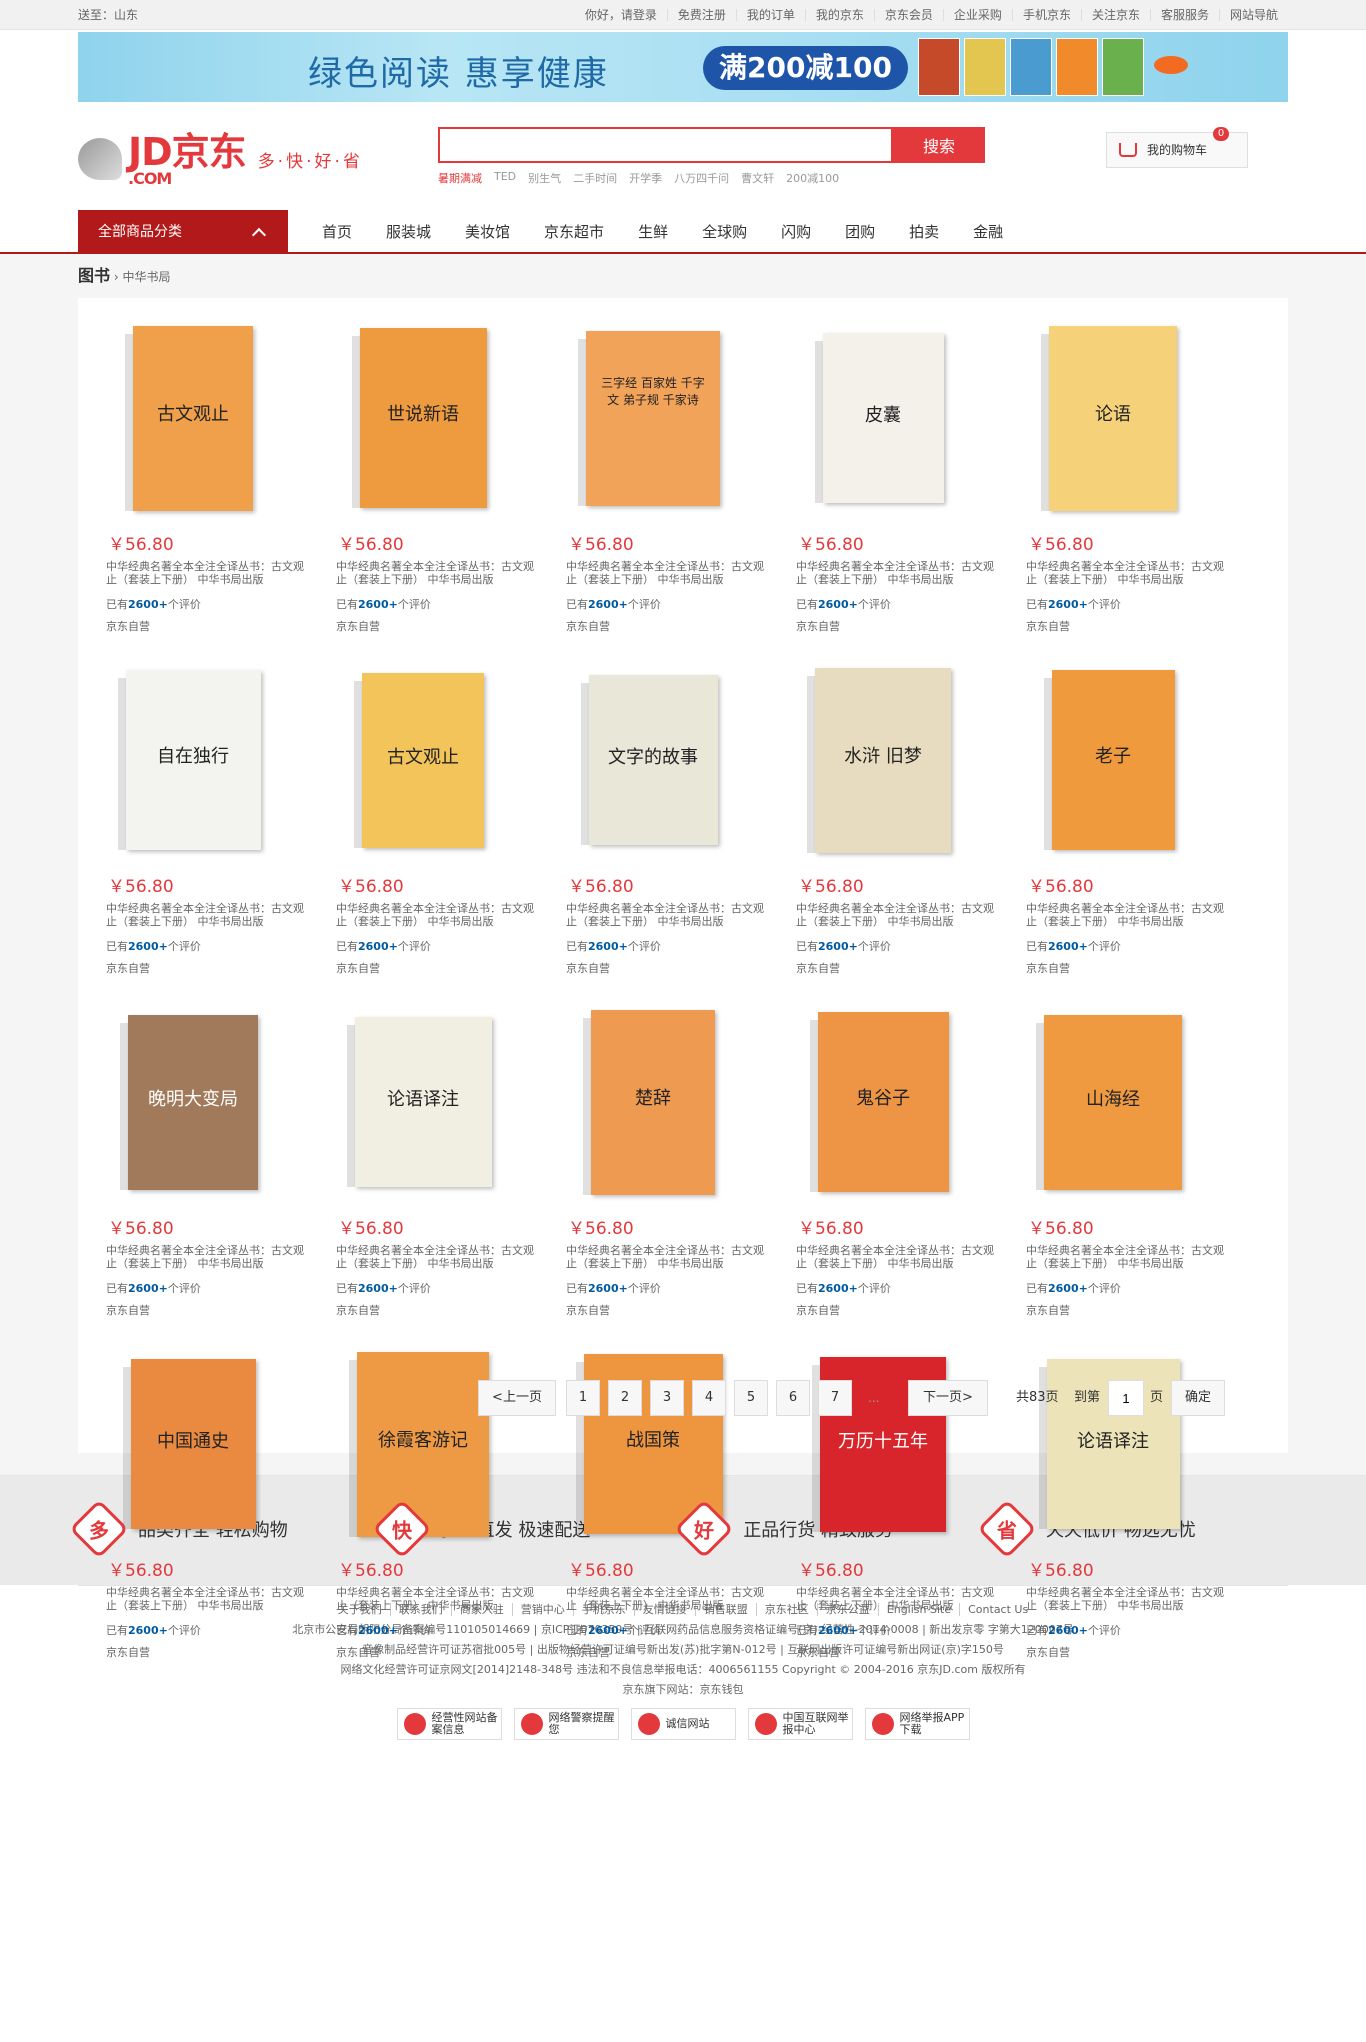 The height and width of the screenshot is (2042, 1366). Describe the element at coordinates (800, 1724) in the screenshot. I see `footer-badge: 中国互联网举报中心` at that location.